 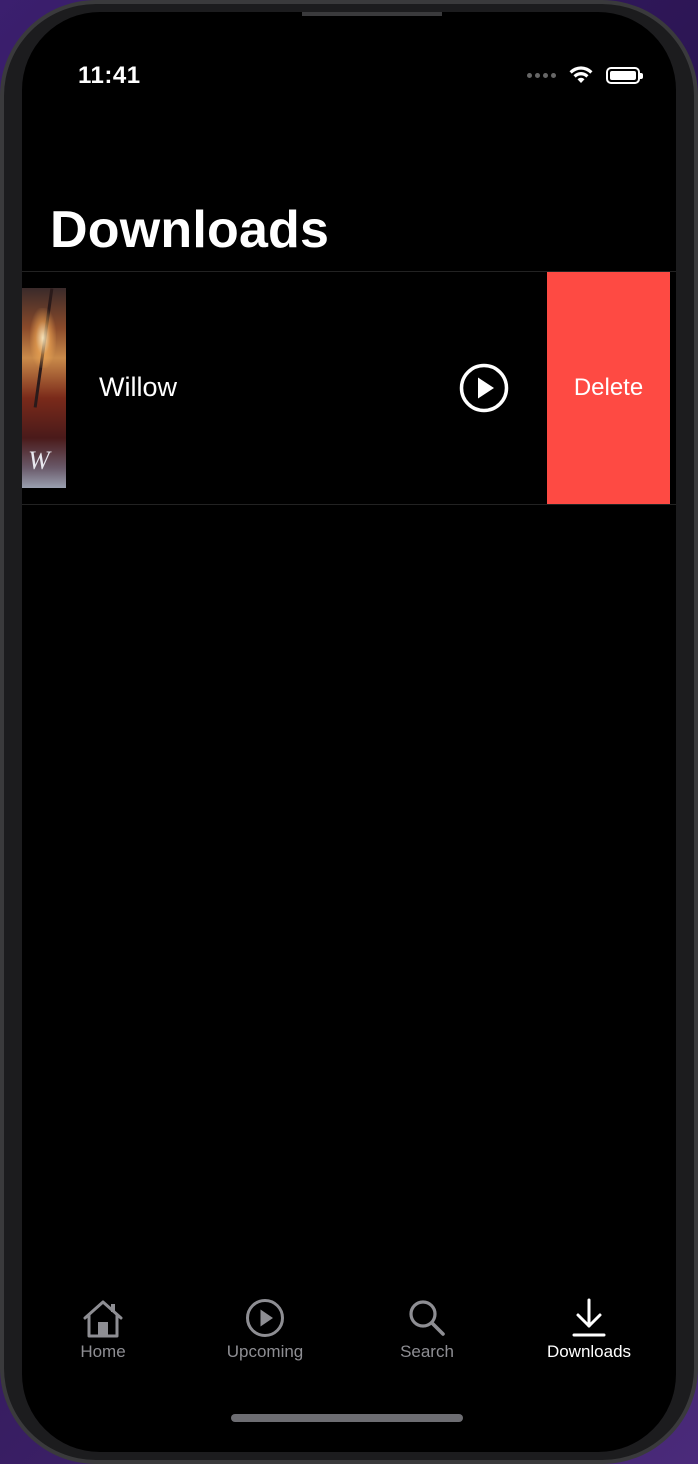 I want to click on willow-poster-thumbnail: W, so click(x=44, y=388).